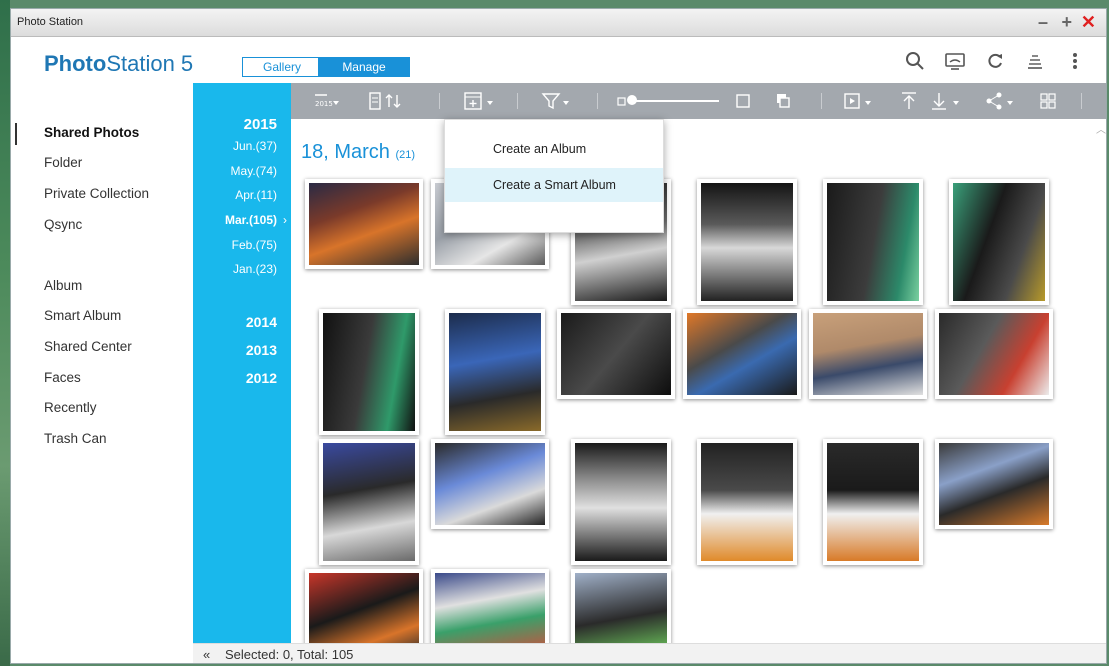  Describe the element at coordinates (674, 101) in the screenshot. I see `thumbnail-size-slider` at that location.